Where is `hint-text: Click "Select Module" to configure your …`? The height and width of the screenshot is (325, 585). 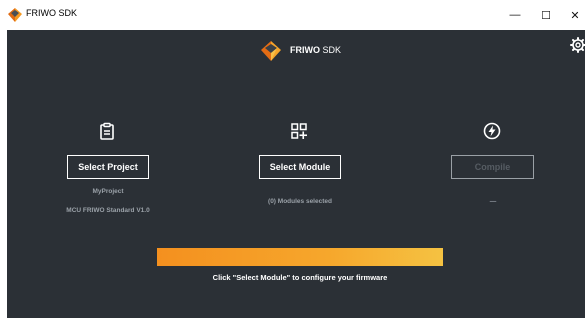 hint-text: Click "Select Module" to configure your … is located at coordinates (300, 277).